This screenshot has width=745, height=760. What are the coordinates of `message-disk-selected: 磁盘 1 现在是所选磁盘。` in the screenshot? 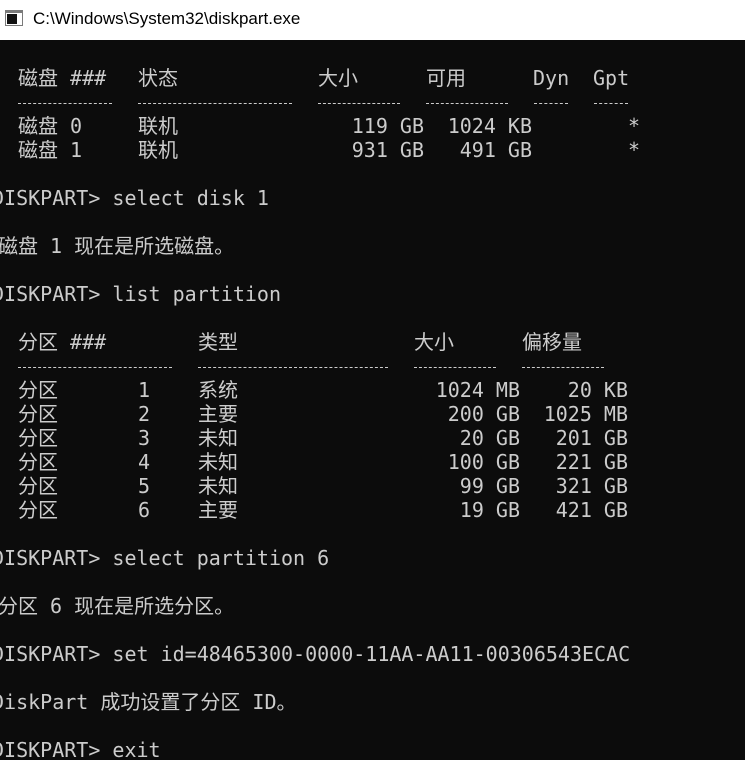 It's located at (117, 246).